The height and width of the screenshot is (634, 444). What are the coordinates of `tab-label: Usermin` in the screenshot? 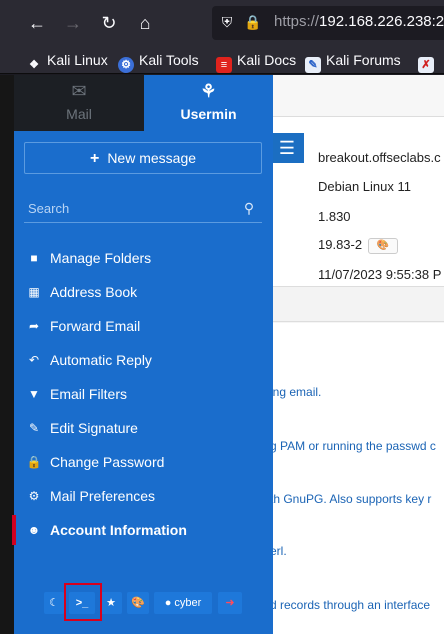 It's located at (208, 114).